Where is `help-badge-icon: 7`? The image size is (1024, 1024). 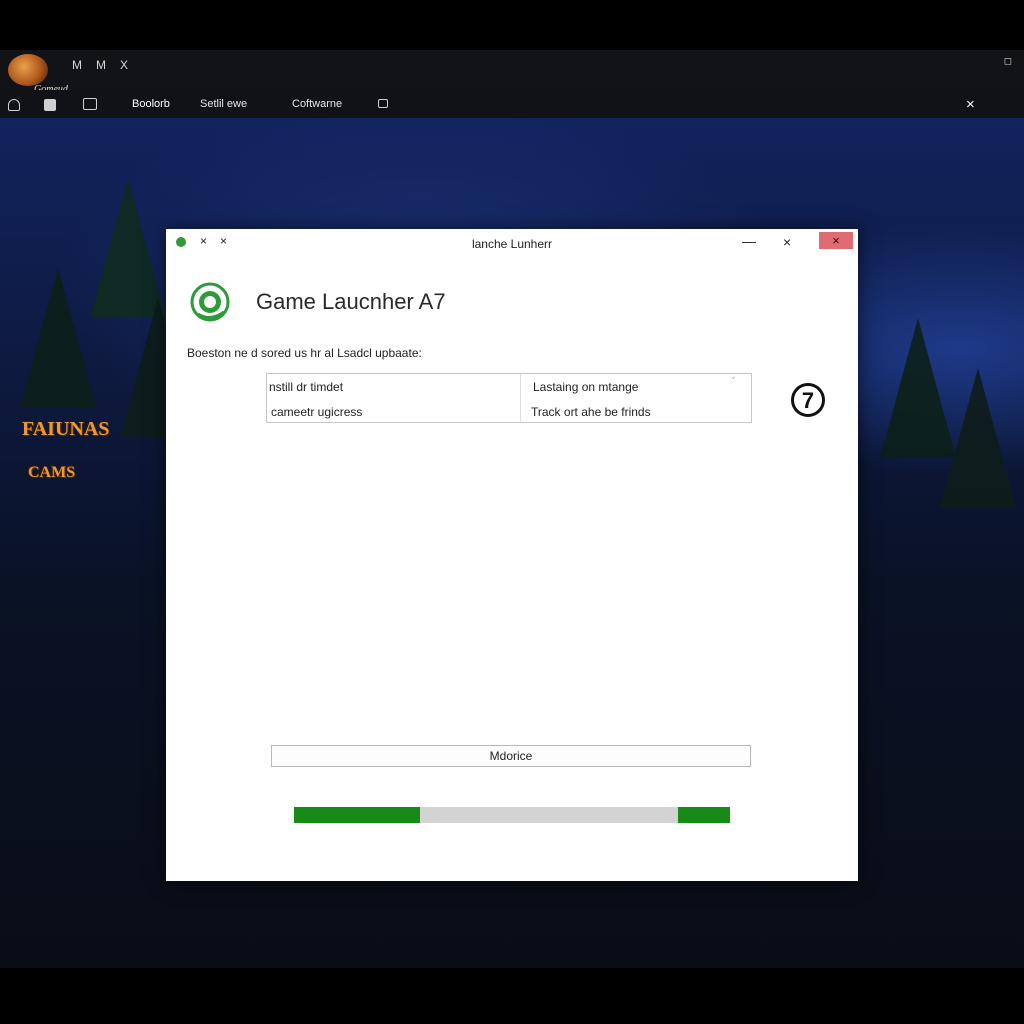
help-badge-icon: 7 is located at coordinates (808, 400).